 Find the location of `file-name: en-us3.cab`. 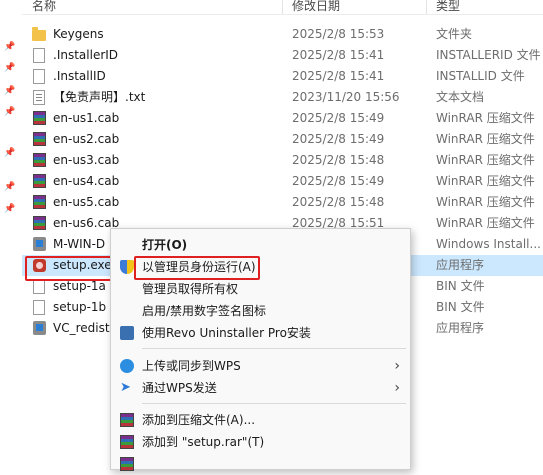

file-name: en-us3.cab is located at coordinates (86, 160).